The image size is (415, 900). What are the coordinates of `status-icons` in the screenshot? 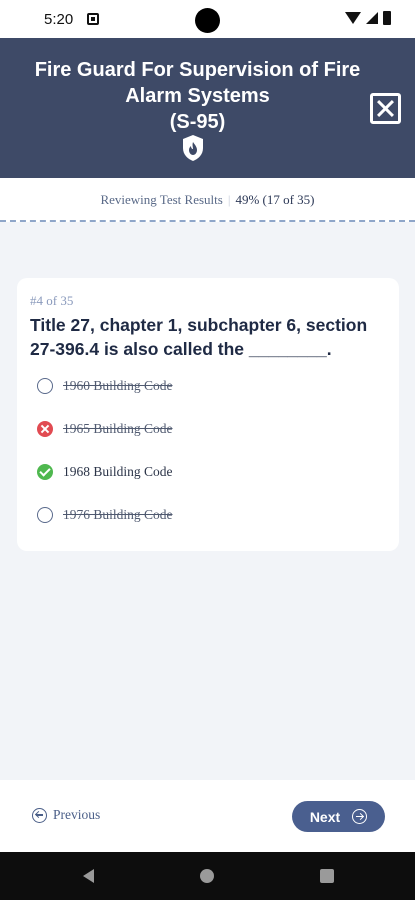 It's located at (368, 18).